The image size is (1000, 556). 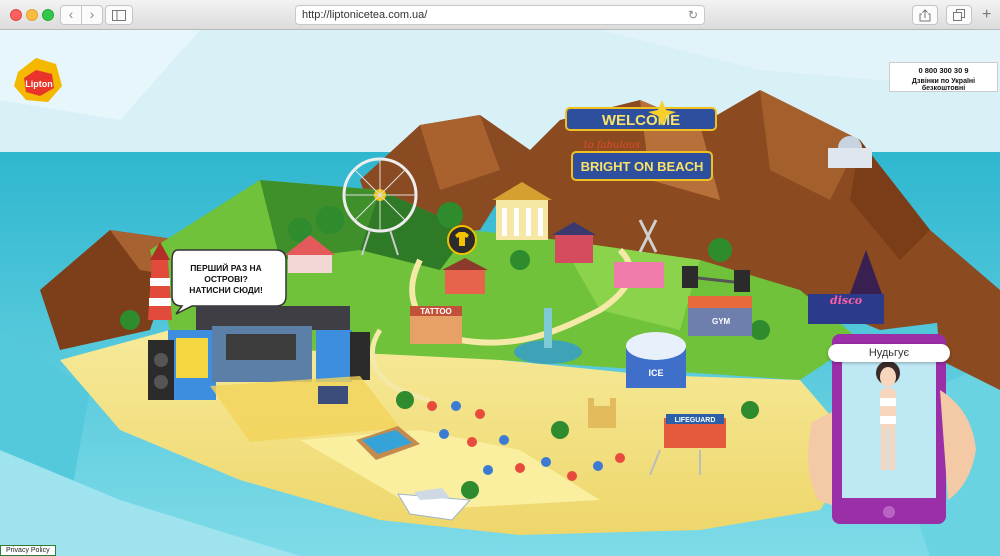 What do you see at coordinates (436, 311) in the screenshot?
I see `tattoo-label: TATTOO` at bounding box center [436, 311].